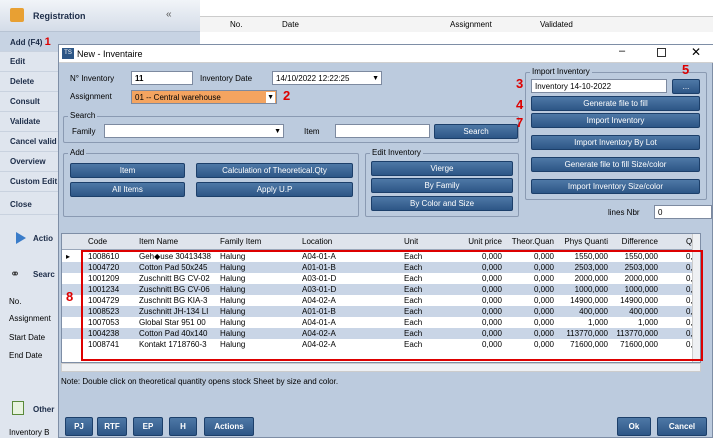  What do you see at coordinates (226, 78) in the screenshot?
I see `inventory-date-label: Inventory Date` at bounding box center [226, 78].